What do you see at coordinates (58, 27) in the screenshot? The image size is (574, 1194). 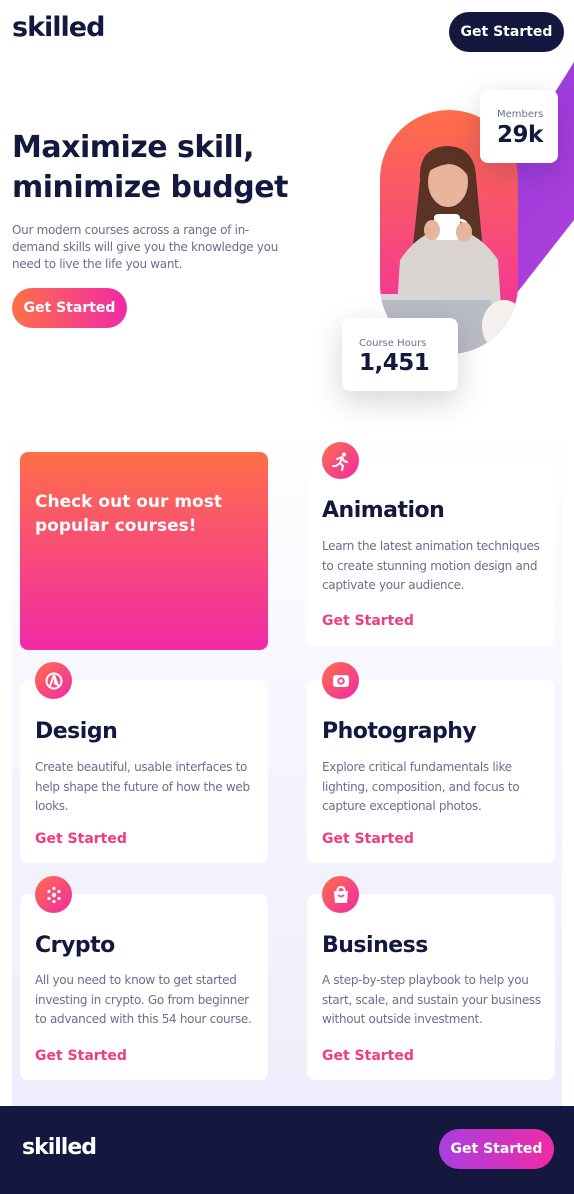 I see `logo: skilled` at bounding box center [58, 27].